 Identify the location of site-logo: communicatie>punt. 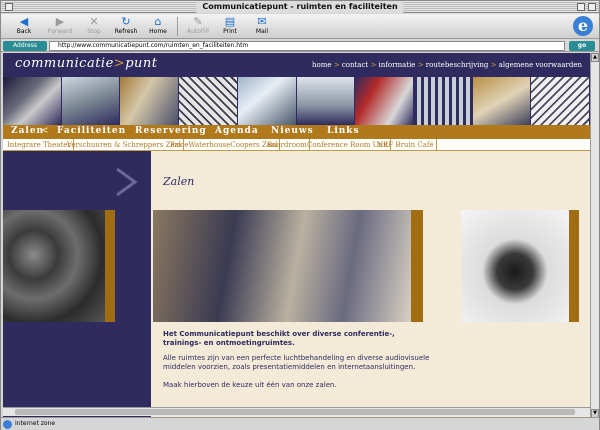
(86, 63).